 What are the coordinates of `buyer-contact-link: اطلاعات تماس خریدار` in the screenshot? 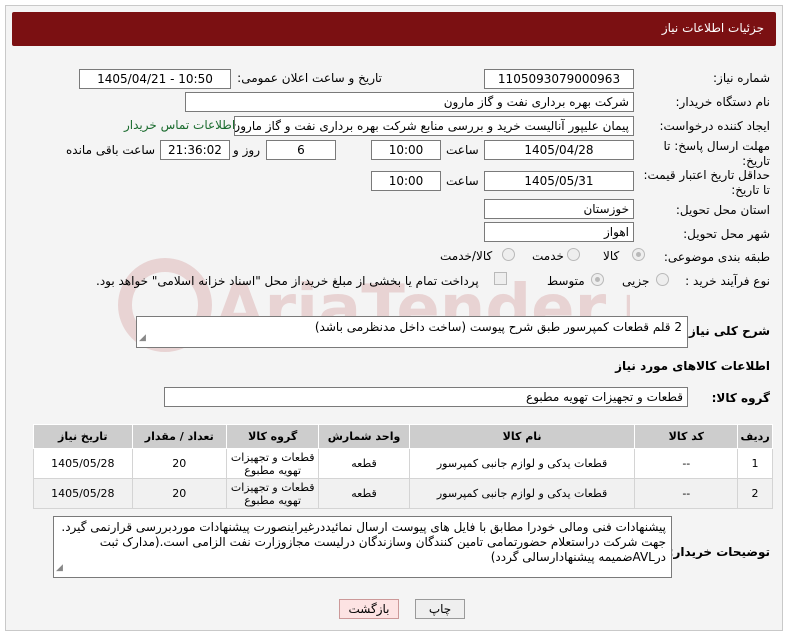 It's located at (179, 125).